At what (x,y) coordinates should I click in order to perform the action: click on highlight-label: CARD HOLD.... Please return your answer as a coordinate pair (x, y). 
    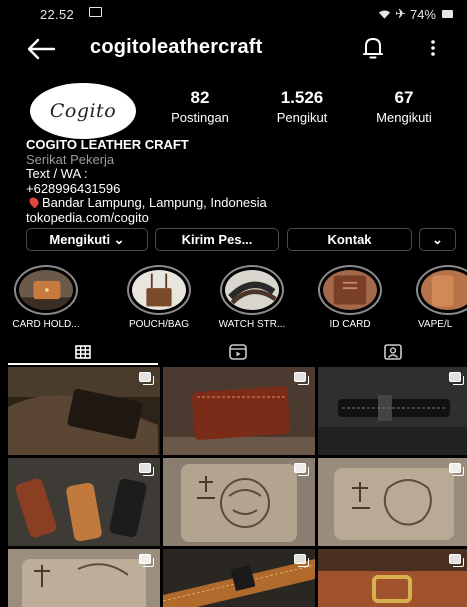
    Looking at the image, I should click on (46, 324).